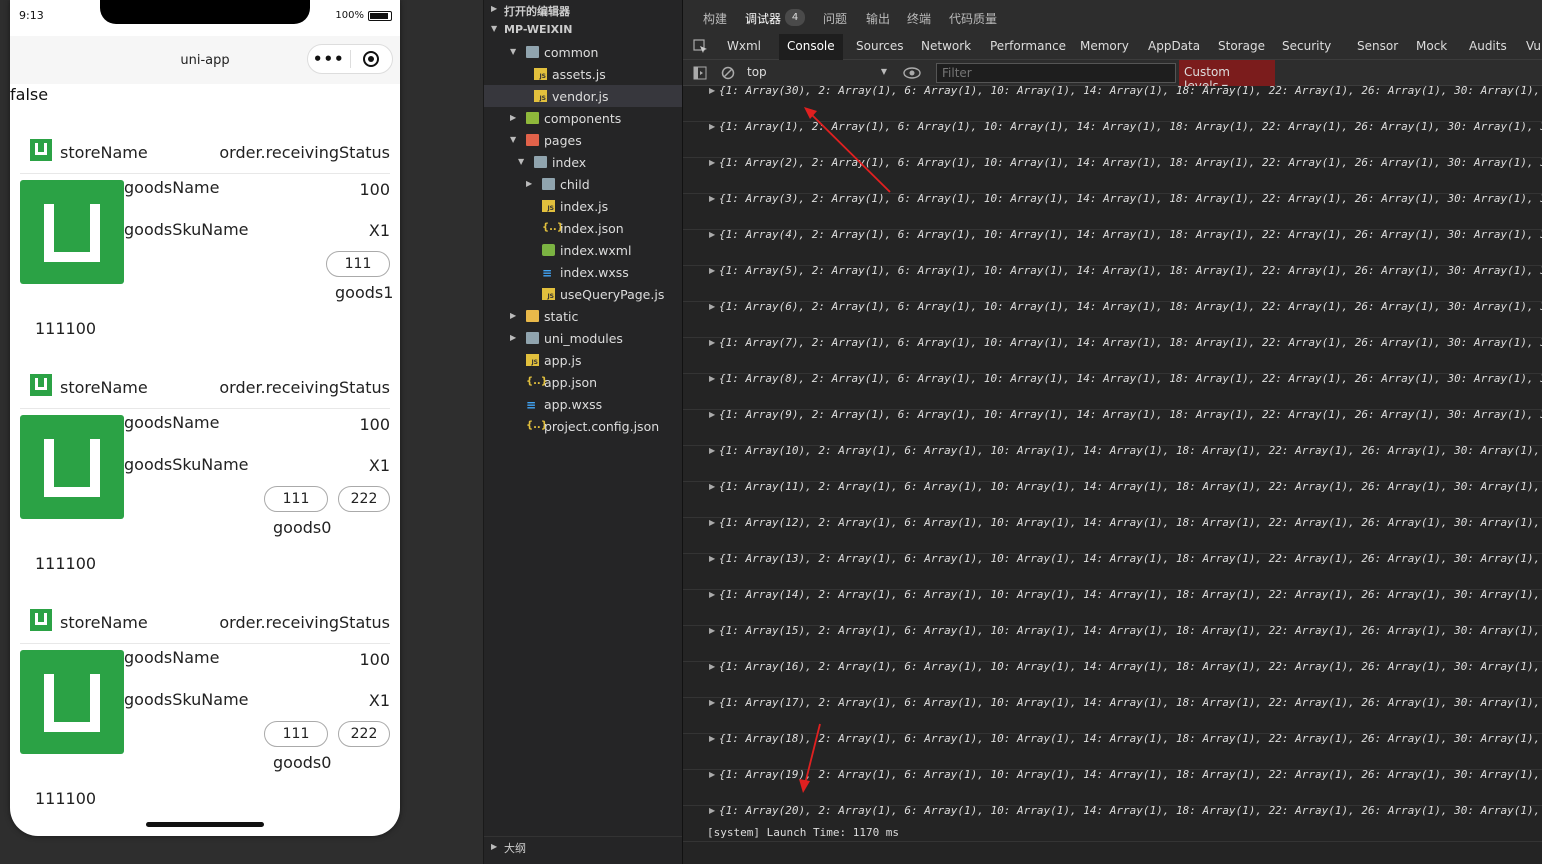  Describe the element at coordinates (763, 18) in the screenshot. I see `tab-debugger: 调试器` at that location.